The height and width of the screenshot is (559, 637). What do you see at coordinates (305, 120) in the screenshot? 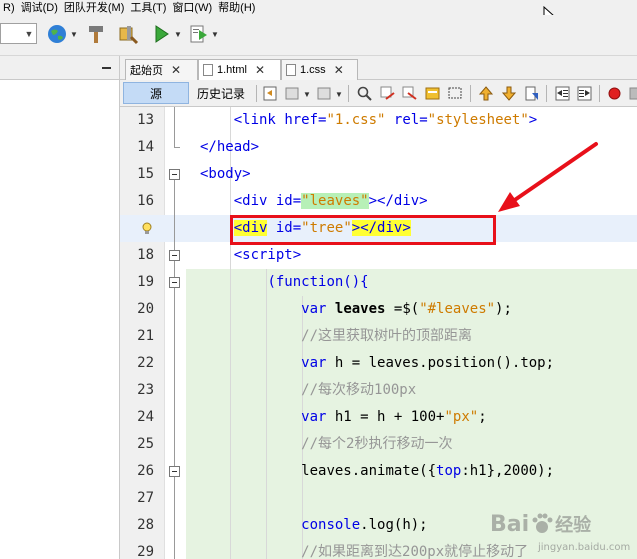
I see `code-token: href=` at bounding box center [305, 120].